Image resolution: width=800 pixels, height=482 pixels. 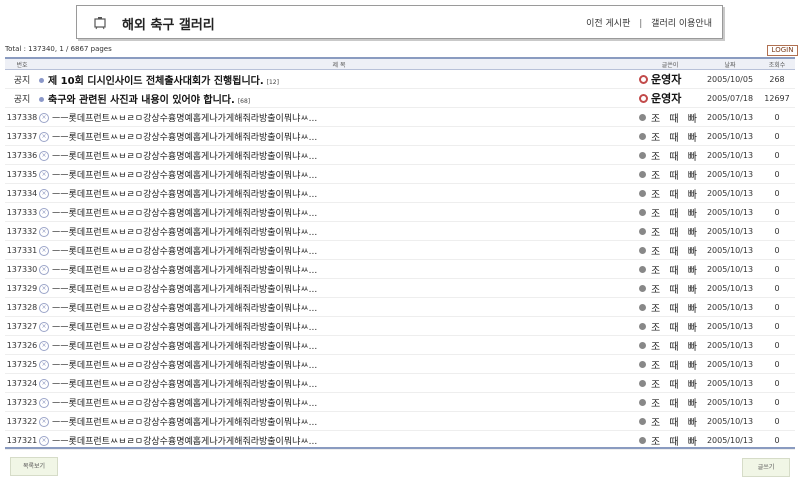 What do you see at coordinates (34, 466) in the screenshot?
I see `list-button: 목록보기` at bounding box center [34, 466].